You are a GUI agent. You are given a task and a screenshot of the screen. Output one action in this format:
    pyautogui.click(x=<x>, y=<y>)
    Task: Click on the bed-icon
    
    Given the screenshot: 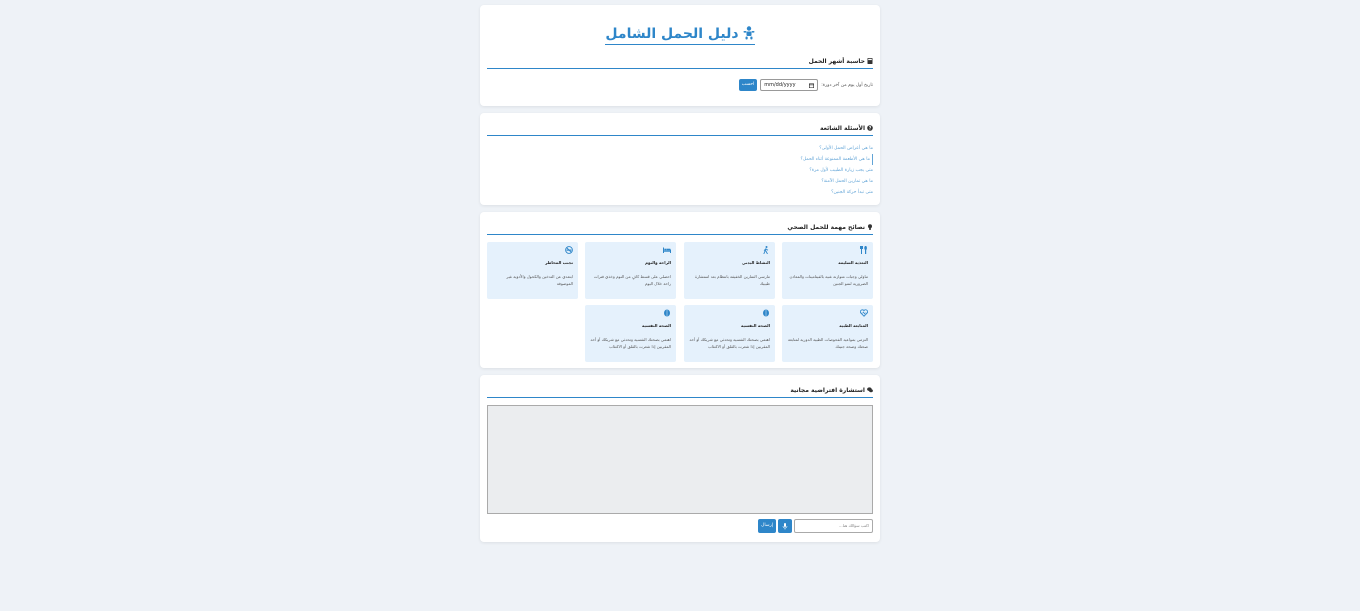 What is the action you would take?
    pyautogui.click(x=667, y=250)
    